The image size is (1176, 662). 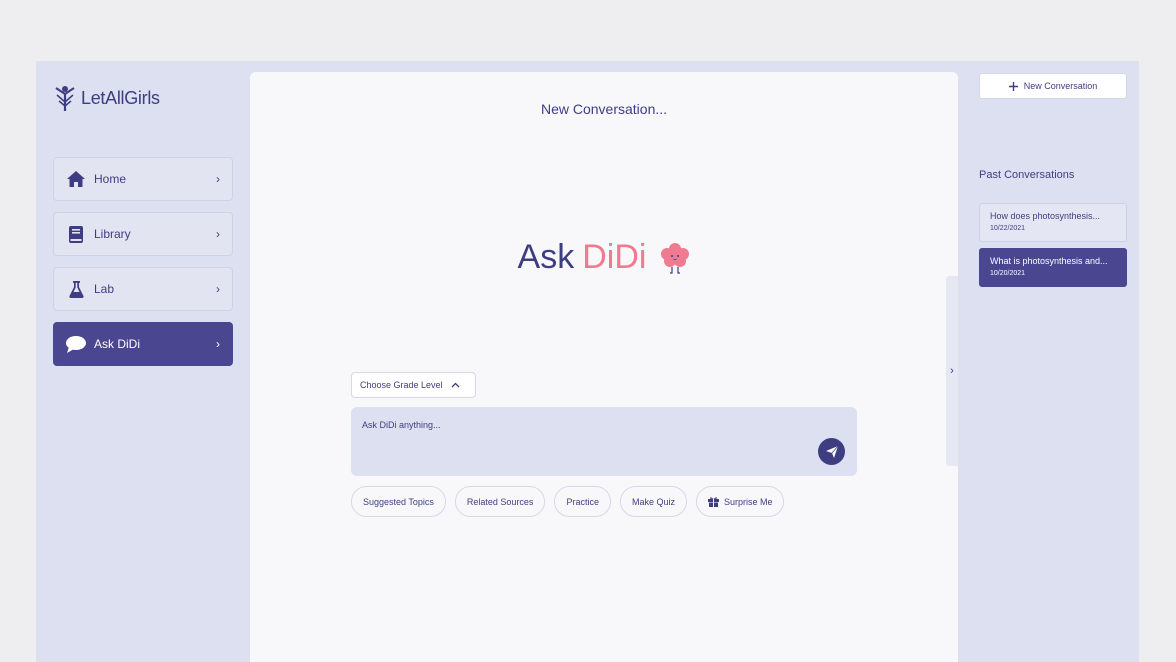 What do you see at coordinates (1008, 273) in the screenshot?
I see `conversation-date: 10/20/2021` at bounding box center [1008, 273].